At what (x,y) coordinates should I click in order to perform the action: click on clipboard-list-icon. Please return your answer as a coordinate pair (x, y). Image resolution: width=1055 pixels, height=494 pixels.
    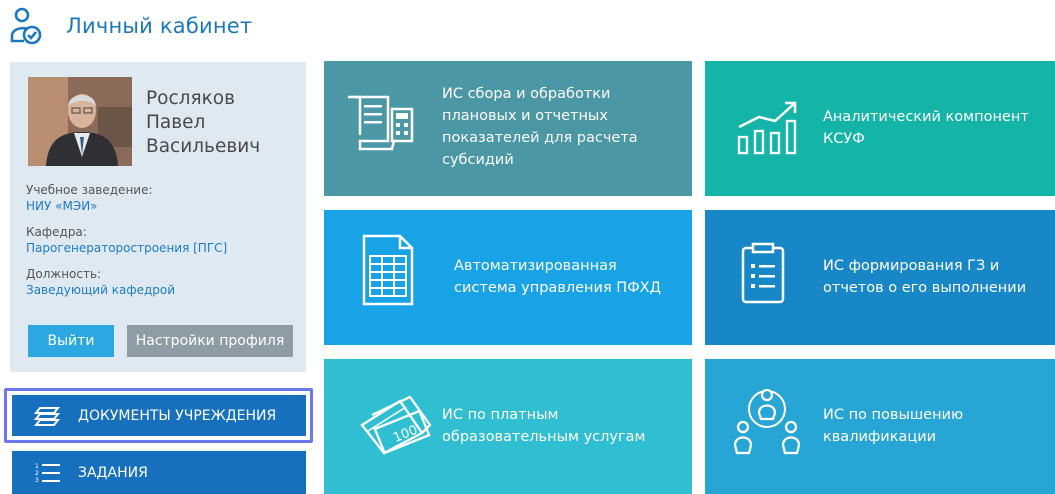
    Looking at the image, I should click on (763, 273).